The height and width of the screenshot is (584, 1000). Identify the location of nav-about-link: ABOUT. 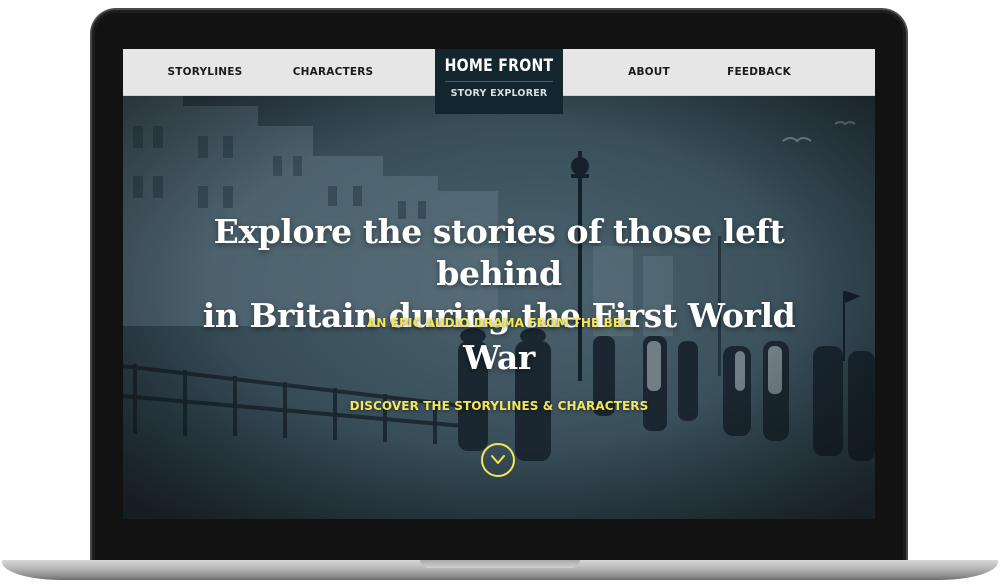
(649, 72).